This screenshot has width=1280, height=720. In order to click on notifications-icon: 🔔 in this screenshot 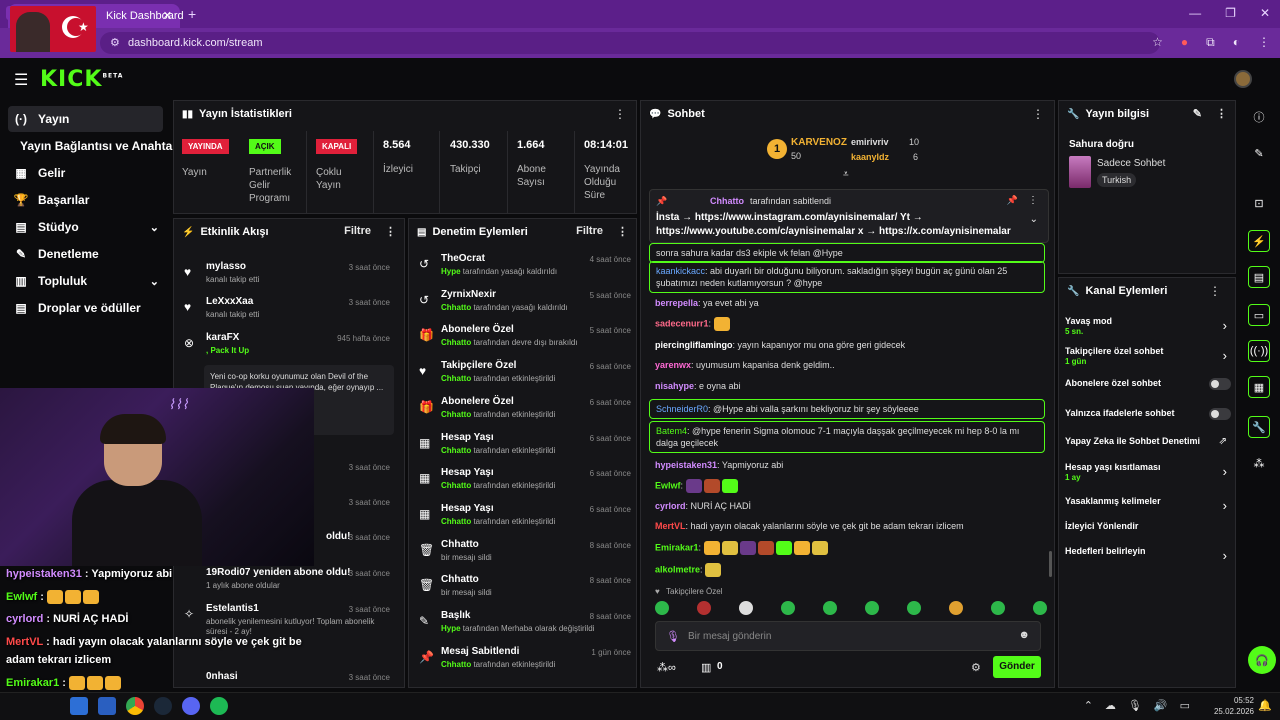, I will do `click(1265, 705)`.